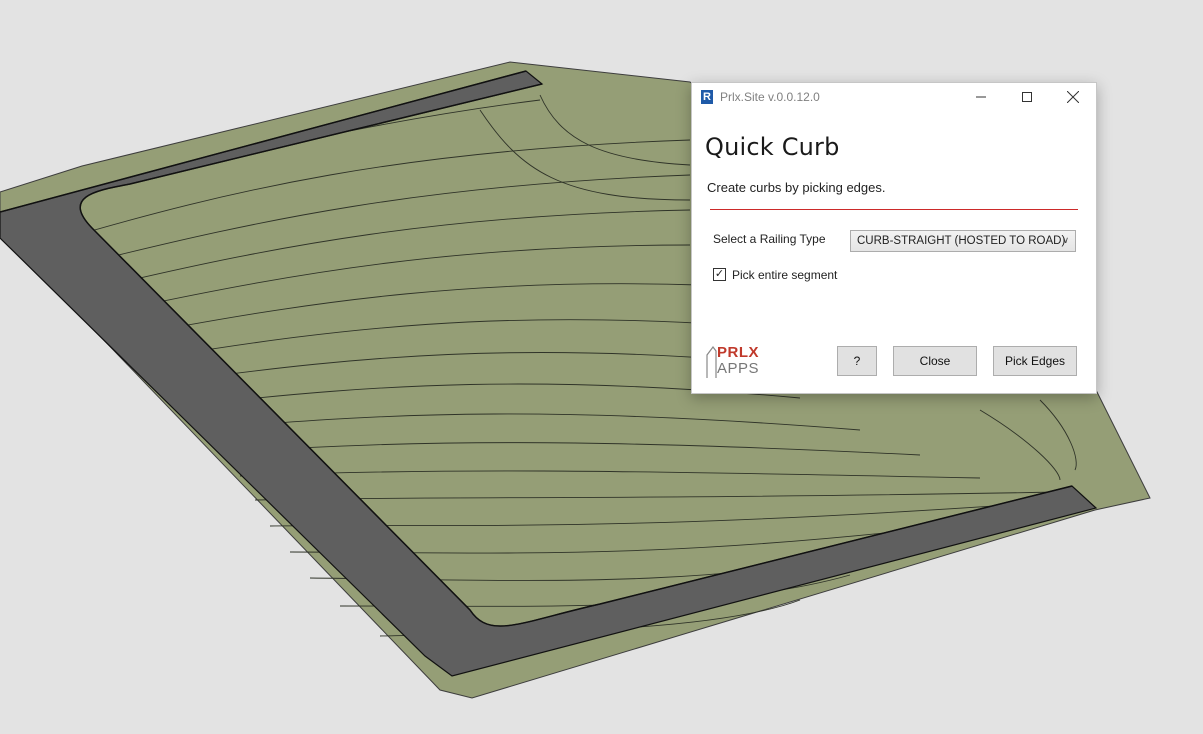 This screenshot has width=1203, height=734. I want to click on close-icon, so click(1073, 97).